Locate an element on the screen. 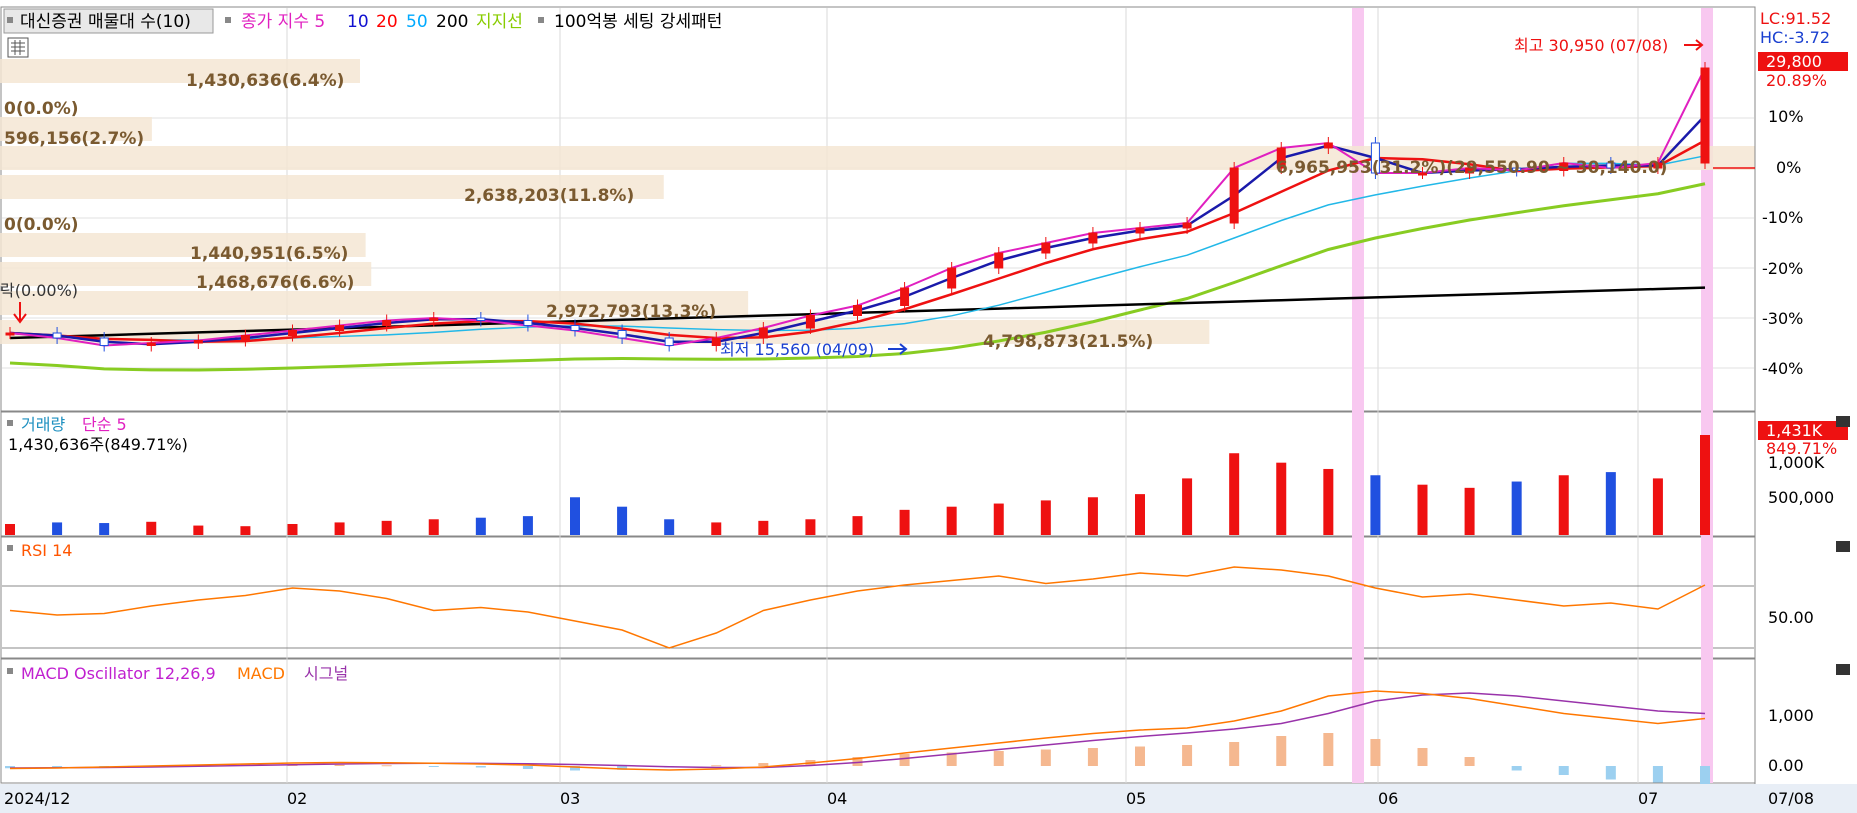 Image resolution: width=1857 pixels, height=813 pixels. volume-tick: 500,000 is located at coordinates (1801, 497).